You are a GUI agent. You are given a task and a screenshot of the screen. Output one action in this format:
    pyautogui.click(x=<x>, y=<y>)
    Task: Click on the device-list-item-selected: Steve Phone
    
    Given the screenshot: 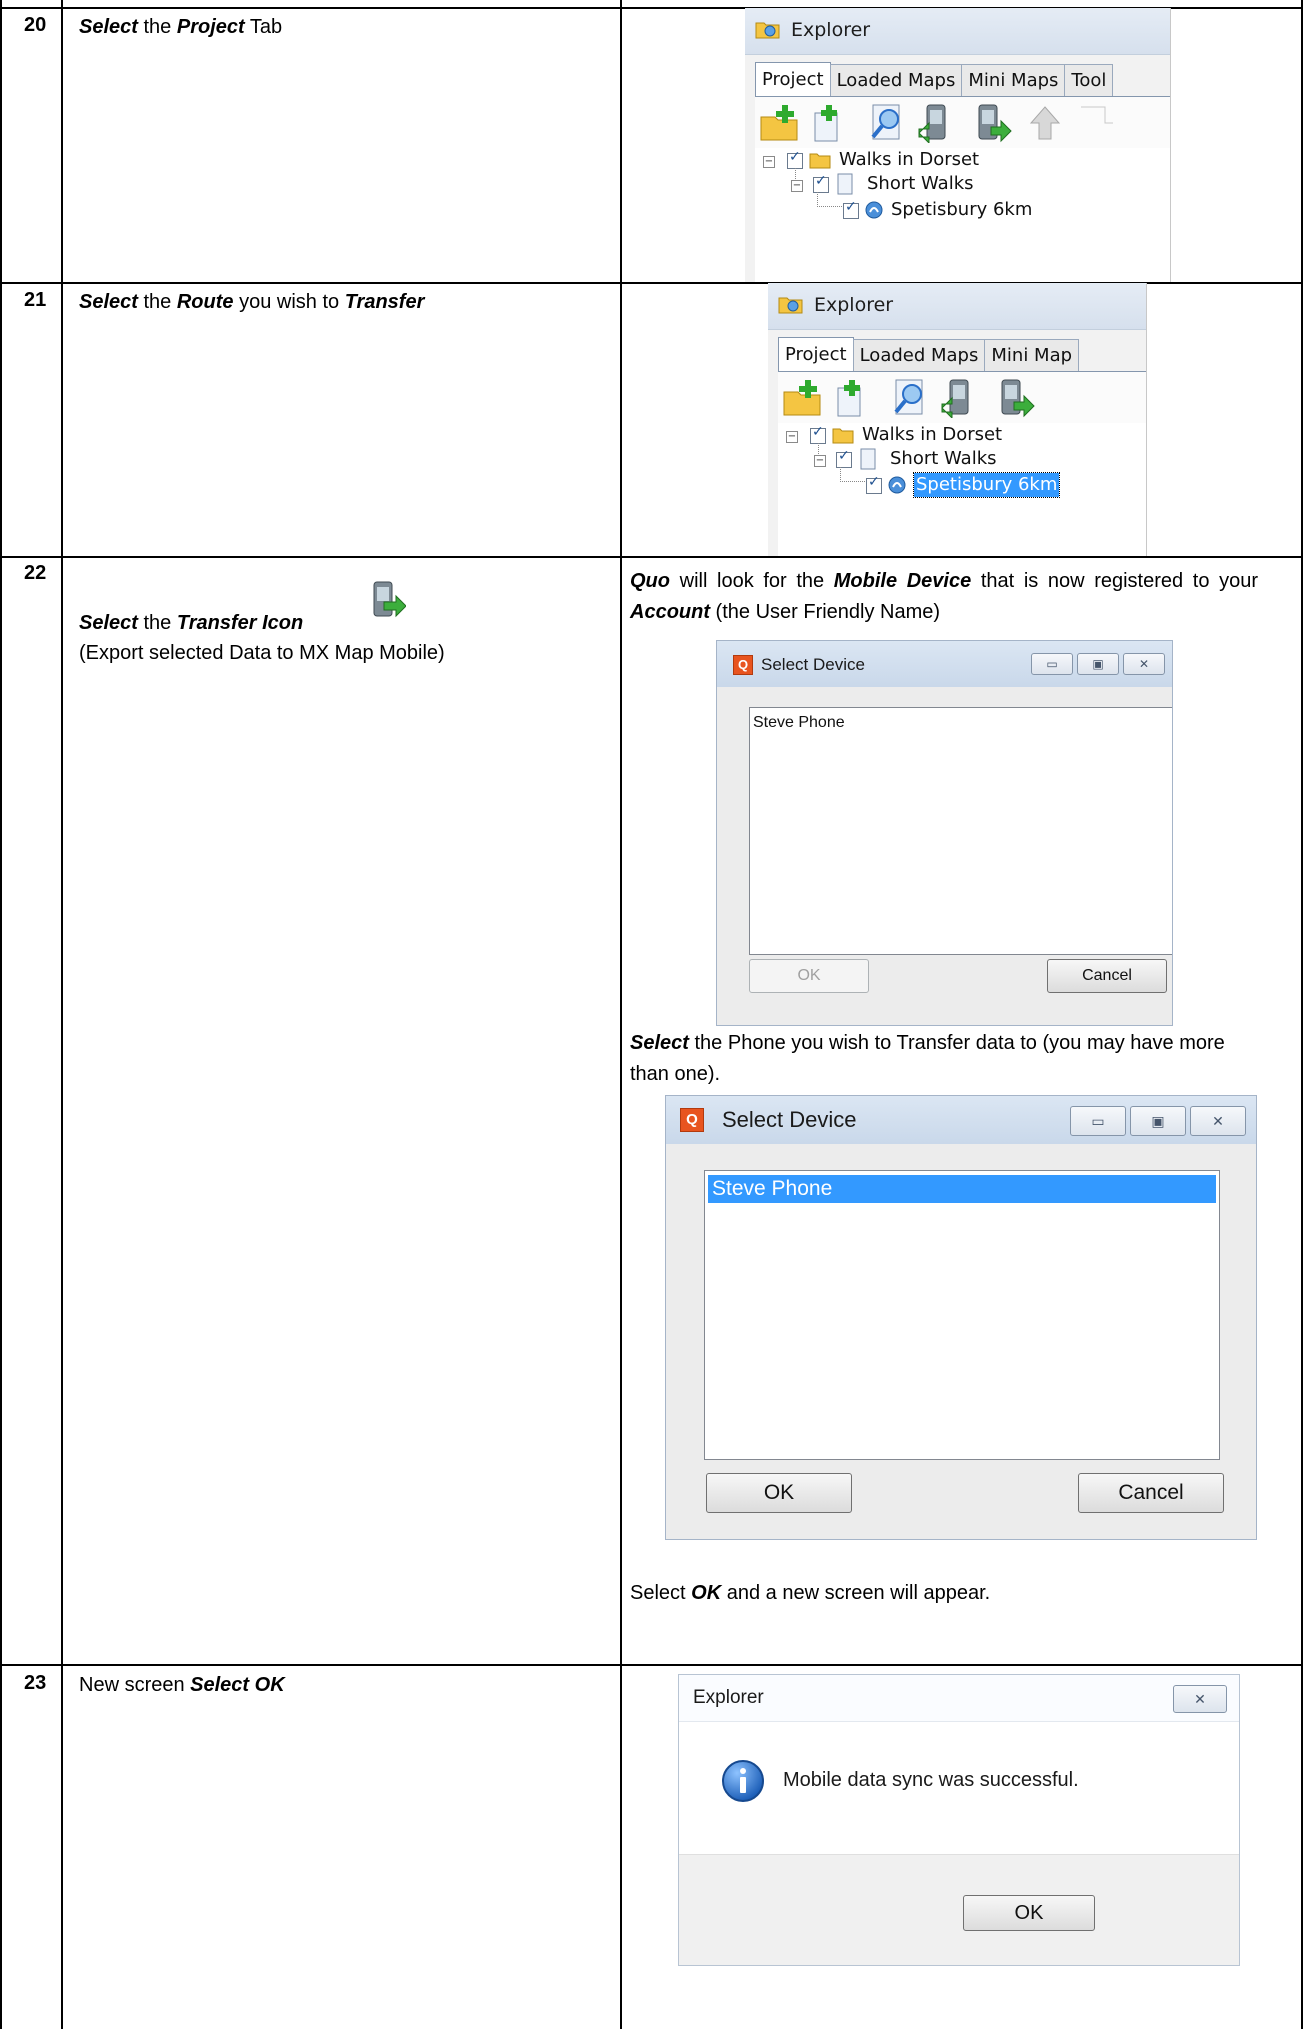 What is the action you would take?
    pyautogui.click(x=962, y=1189)
    